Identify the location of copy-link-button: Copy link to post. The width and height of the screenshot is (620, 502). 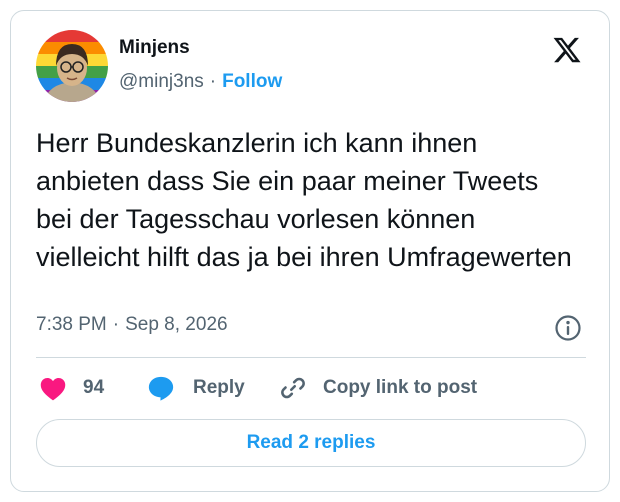
(378, 388).